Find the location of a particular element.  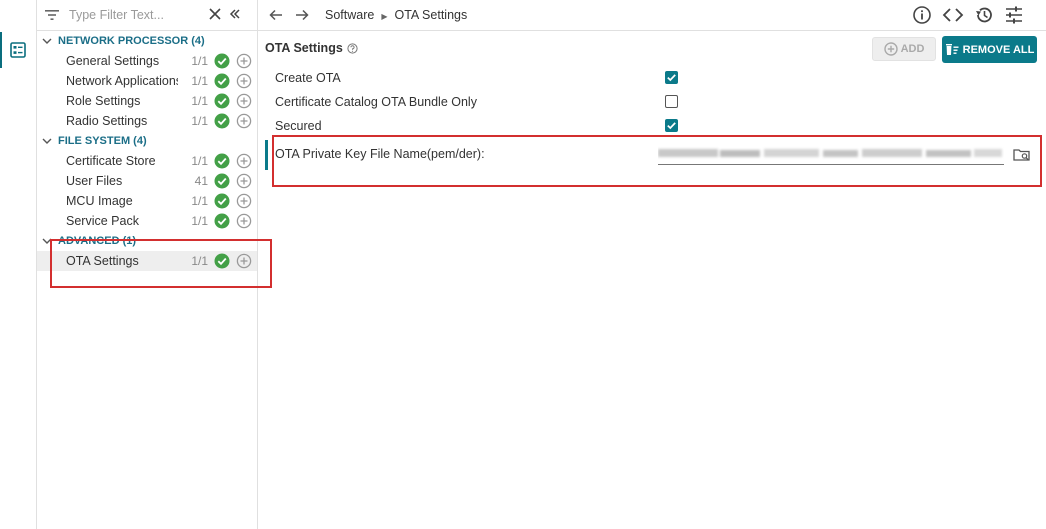

highlight-box-key-file is located at coordinates (657, 161).